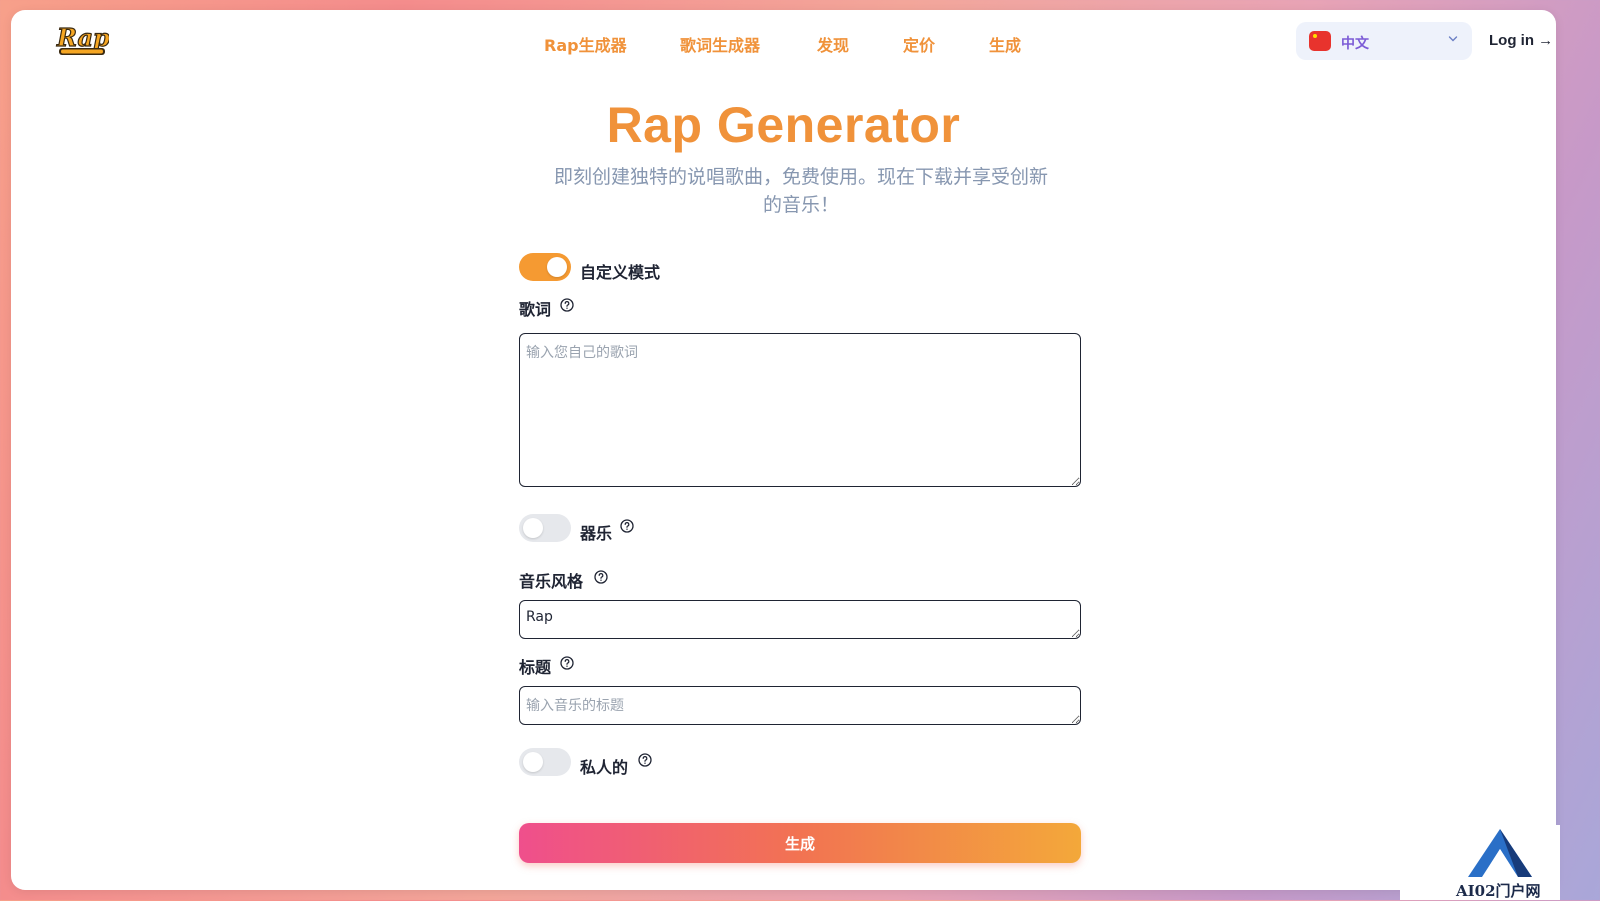 The image size is (1600, 901). Describe the element at coordinates (720, 44) in the screenshot. I see `nav-lyrics-generator: 歌词生成器` at that location.